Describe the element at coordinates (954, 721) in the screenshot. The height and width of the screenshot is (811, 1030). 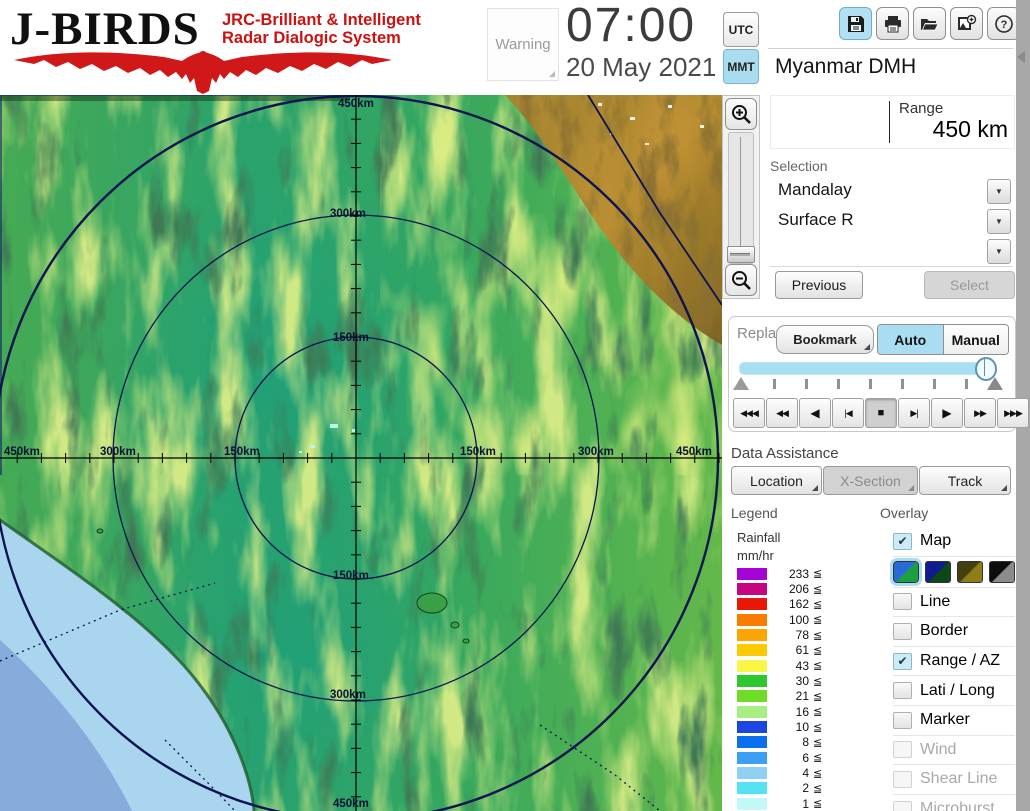
I see `overlay-item-marker: Marker` at that location.